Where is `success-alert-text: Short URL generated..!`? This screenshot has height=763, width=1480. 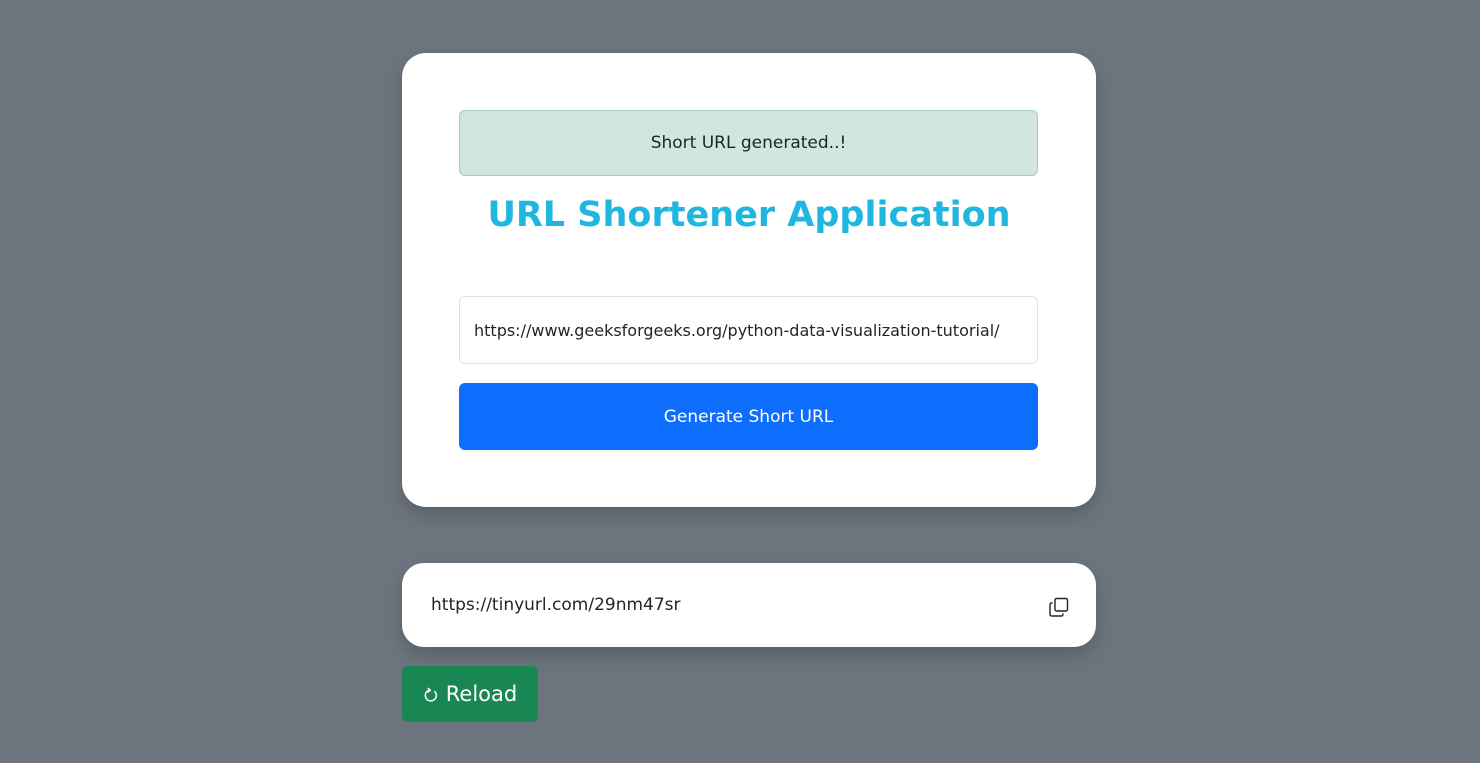 success-alert-text: Short URL generated..! is located at coordinates (748, 143).